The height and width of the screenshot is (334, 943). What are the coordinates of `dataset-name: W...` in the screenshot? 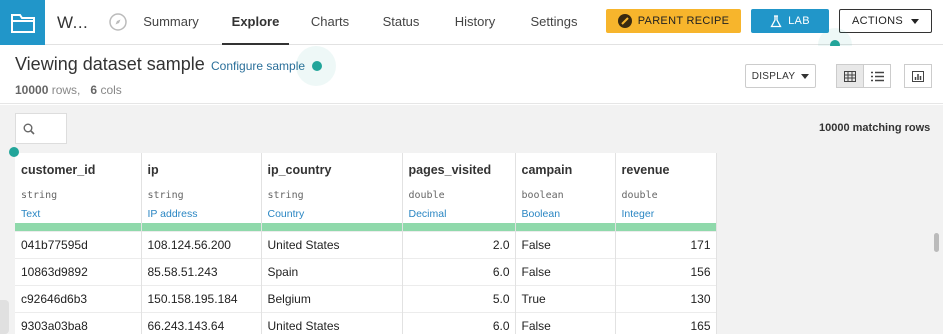 It's located at (72, 23).